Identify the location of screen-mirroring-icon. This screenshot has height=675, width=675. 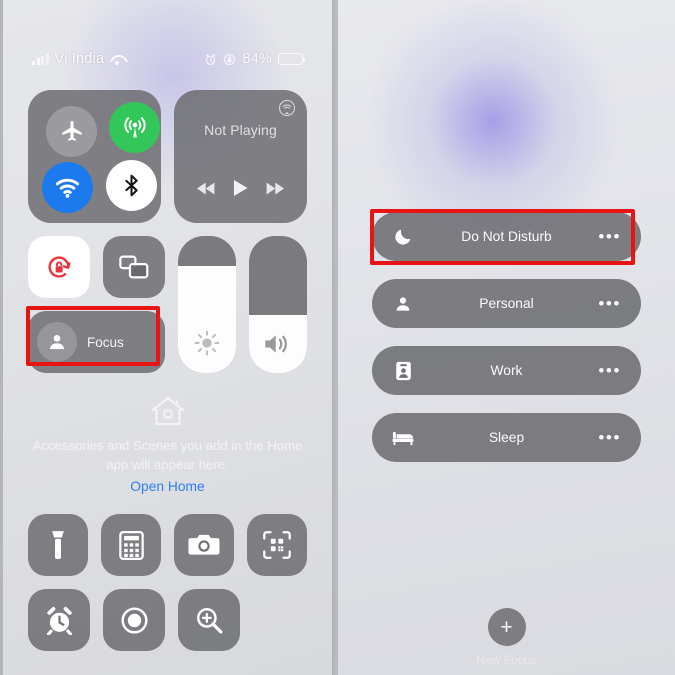
(134, 267).